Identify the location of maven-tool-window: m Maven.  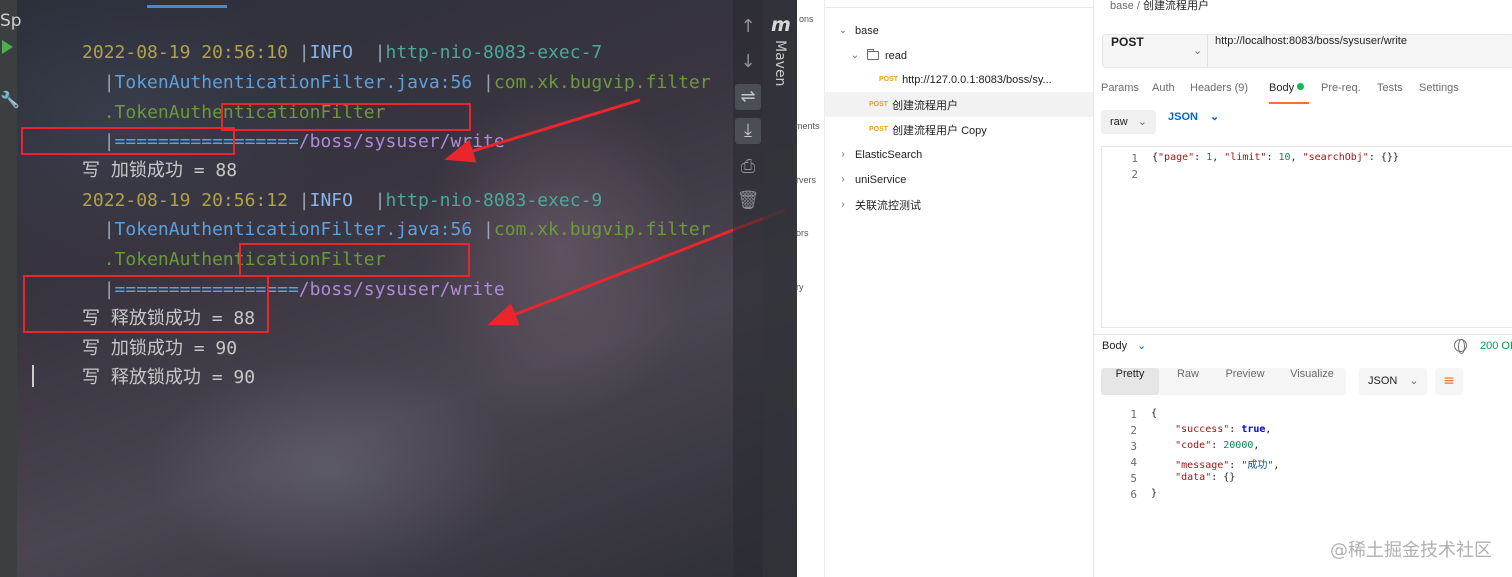
(780, 288).